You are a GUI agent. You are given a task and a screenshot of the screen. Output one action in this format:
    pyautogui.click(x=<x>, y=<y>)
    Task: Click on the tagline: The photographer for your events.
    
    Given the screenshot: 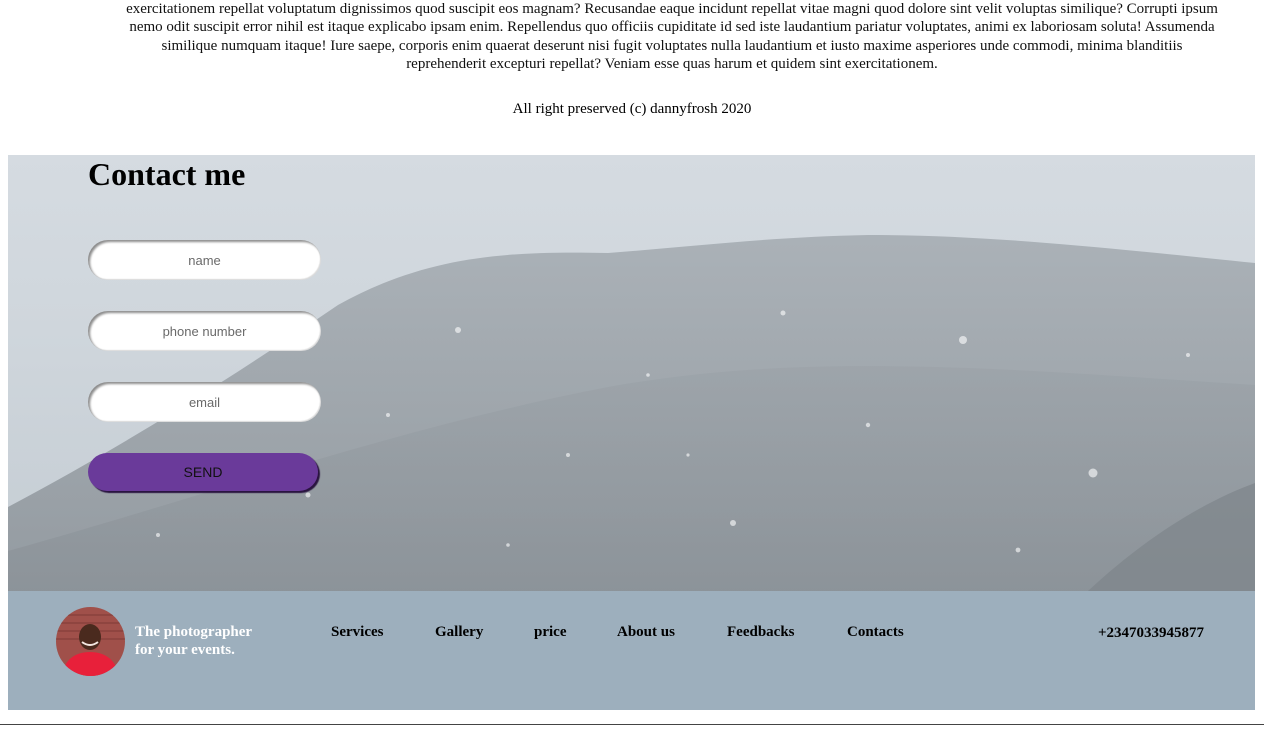 What is the action you would take?
    pyautogui.click(x=205, y=641)
    